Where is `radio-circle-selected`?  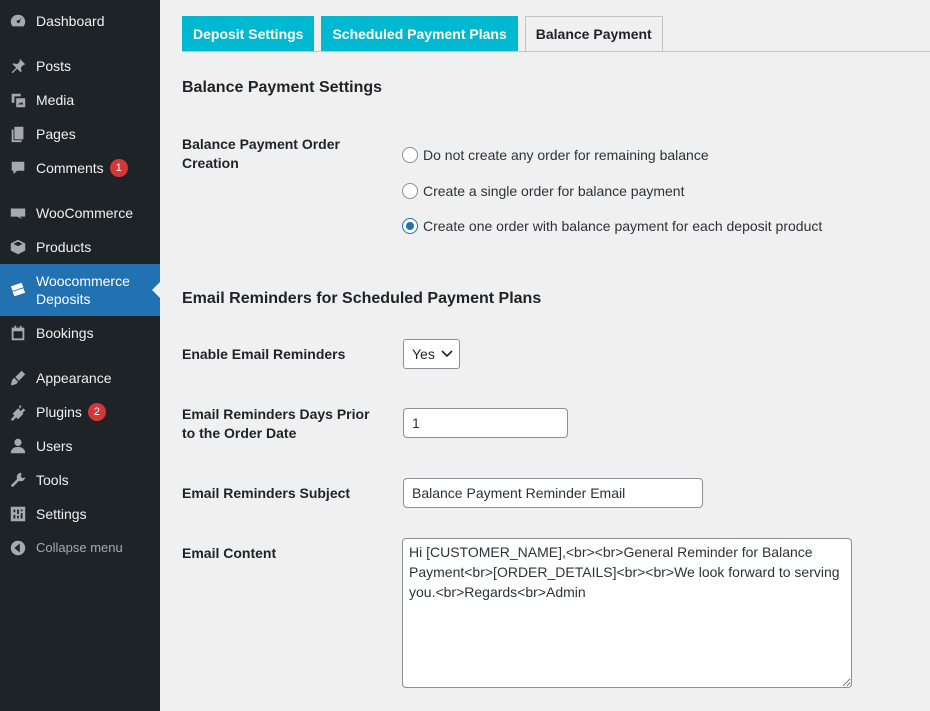
radio-circle-selected is located at coordinates (410, 226).